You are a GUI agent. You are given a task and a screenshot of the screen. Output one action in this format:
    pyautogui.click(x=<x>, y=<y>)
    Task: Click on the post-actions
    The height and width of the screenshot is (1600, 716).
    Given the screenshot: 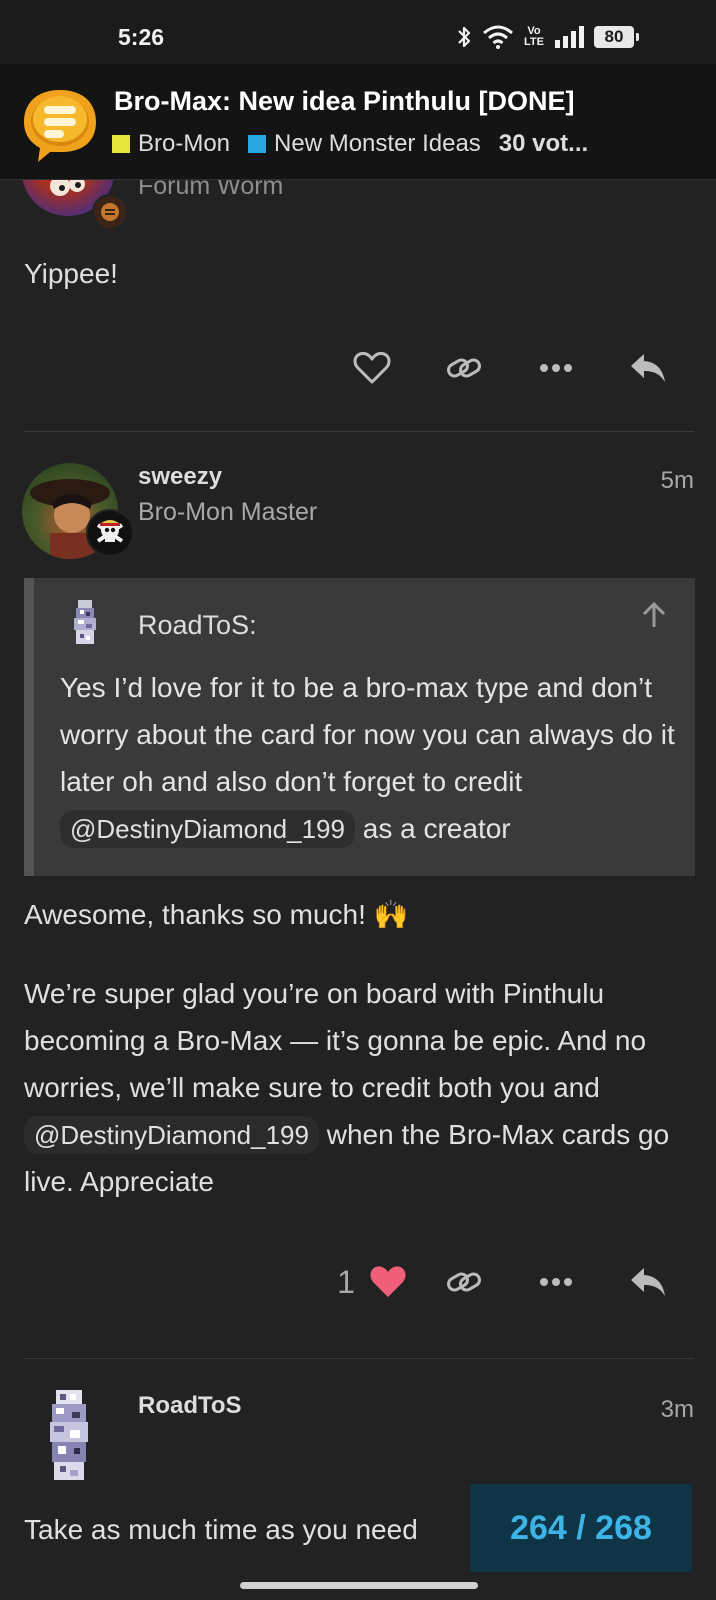 What is the action you would take?
    pyautogui.click(x=510, y=368)
    